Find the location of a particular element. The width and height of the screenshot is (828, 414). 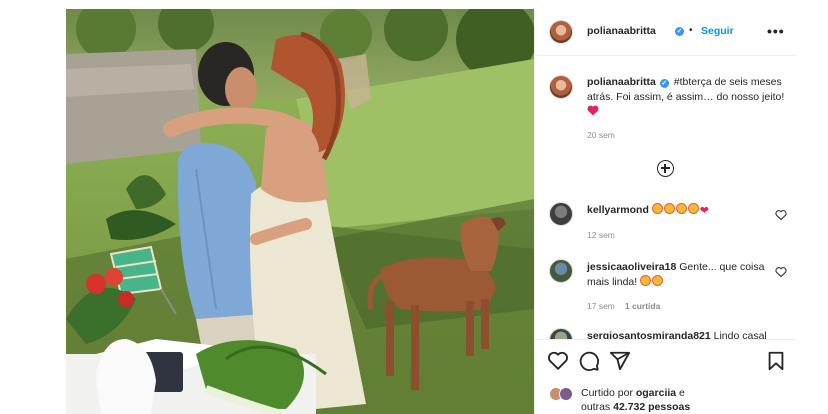

comment-meta: 17 sem 1 curtida is located at coordinates (623, 306).